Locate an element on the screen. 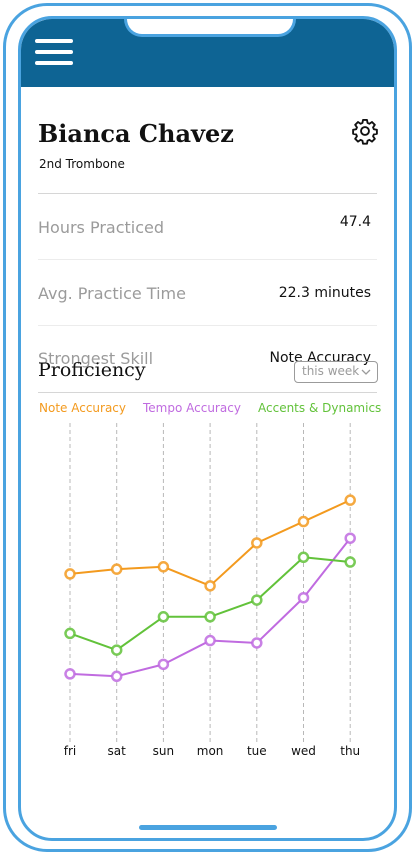 This screenshot has width=419, height=859. chevron-down-icon is located at coordinates (366, 372).